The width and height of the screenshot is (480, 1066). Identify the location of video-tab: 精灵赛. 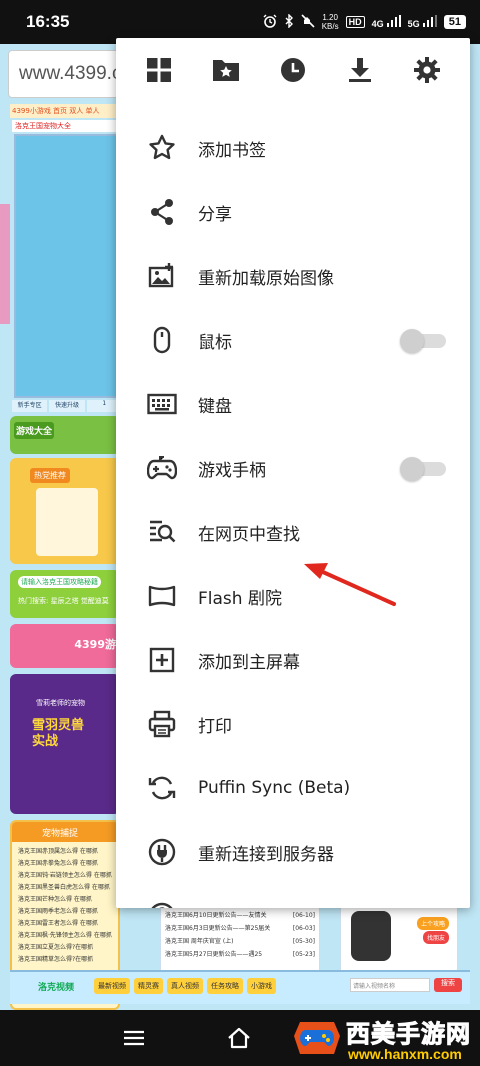
(148, 986).